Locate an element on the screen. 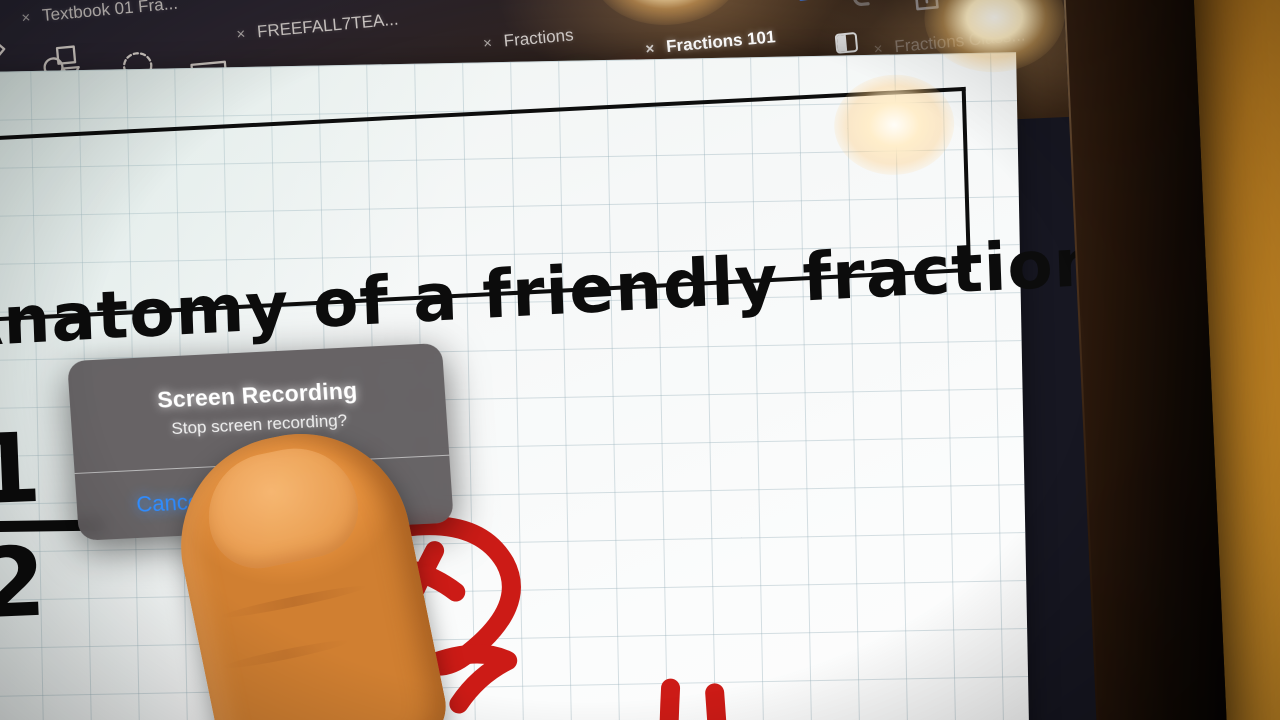 This screenshot has height=720, width=1280. fraction-numerator: 1 is located at coordinates (22, 469).